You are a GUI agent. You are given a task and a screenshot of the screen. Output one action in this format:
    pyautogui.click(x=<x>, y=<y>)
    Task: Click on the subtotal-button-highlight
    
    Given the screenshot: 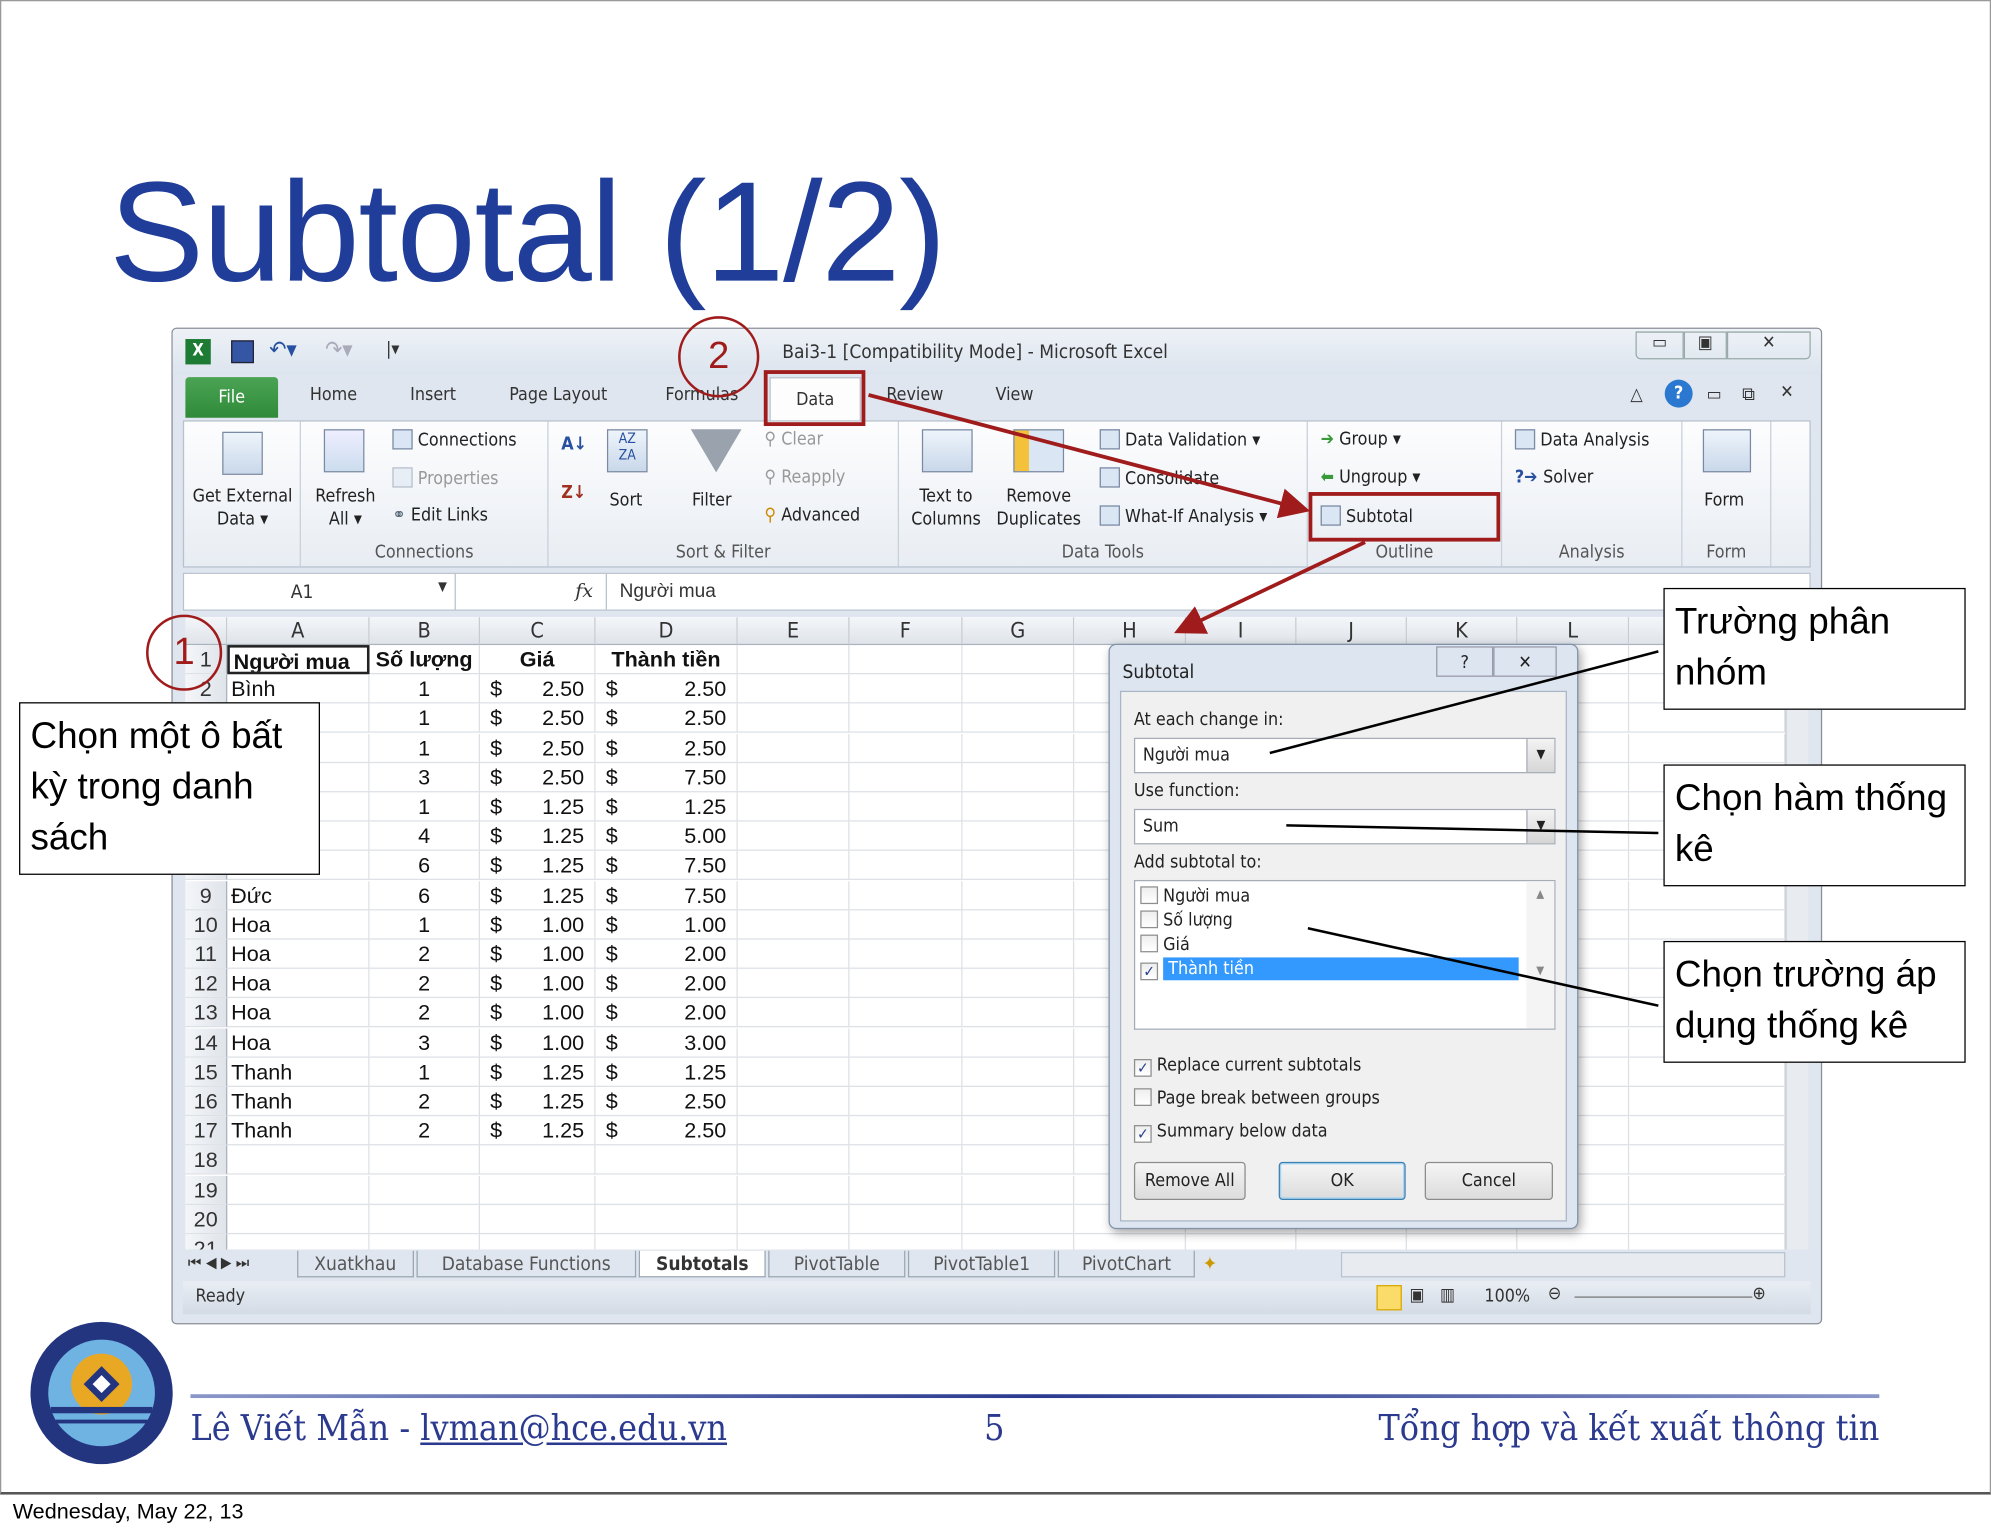 What is the action you would take?
    pyautogui.click(x=1404, y=517)
    